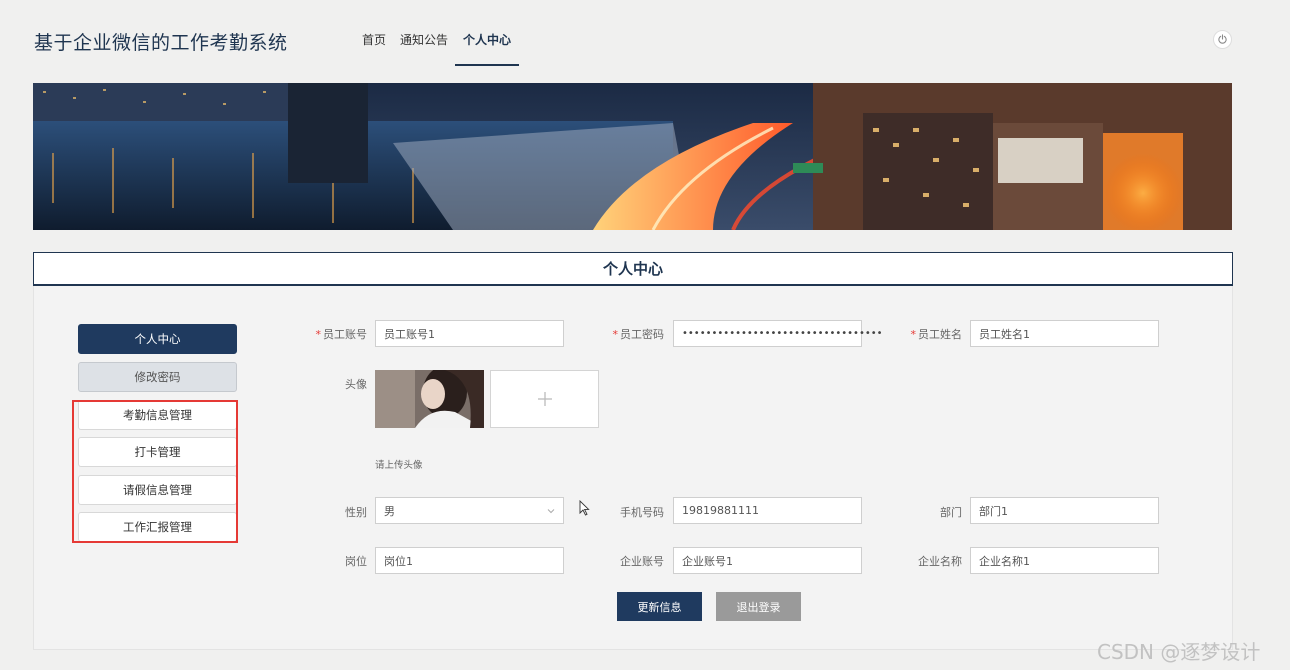 The width and height of the screenshot is (1290, 670). Describe the element at coordinates (758, 606) in the screenshot. I see `logout-button: 退出登录` at that location.